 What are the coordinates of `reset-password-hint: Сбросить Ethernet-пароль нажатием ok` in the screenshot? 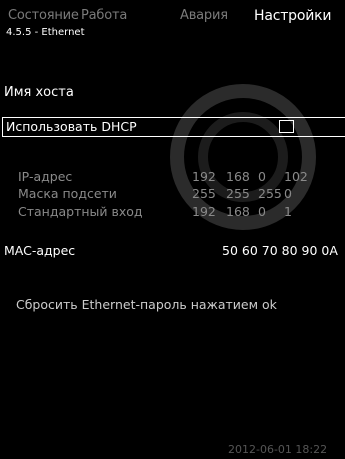 It's located at (146, 304).